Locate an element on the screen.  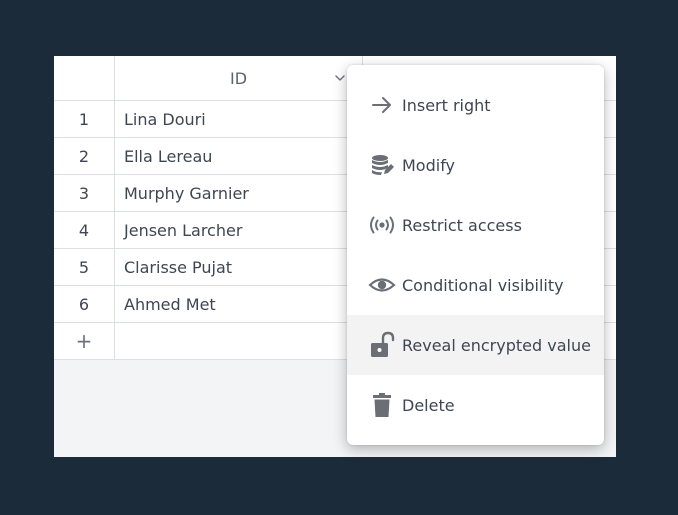
arrow-right-icon is located at coordinates (382, 105).